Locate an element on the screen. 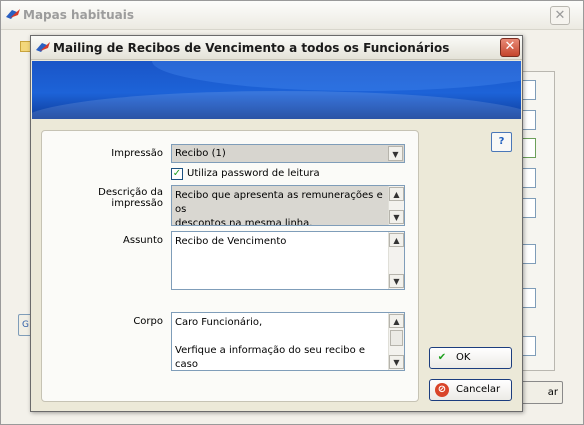 This screenshot has width=584, height=425. close-button: ✕ is located at coordinates (510, 47).